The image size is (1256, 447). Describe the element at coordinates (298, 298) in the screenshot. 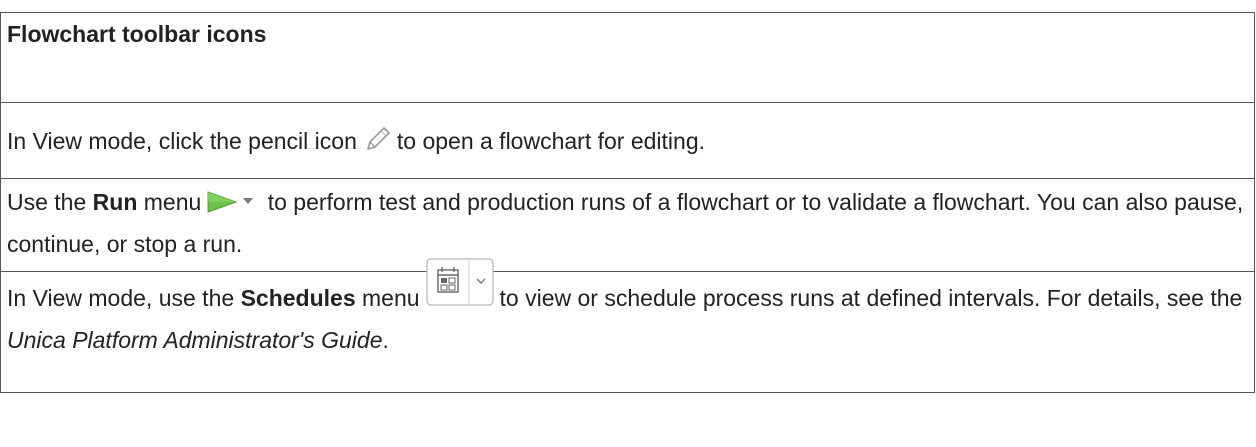

I see `schedules-menu-label: Schedules` at that location.